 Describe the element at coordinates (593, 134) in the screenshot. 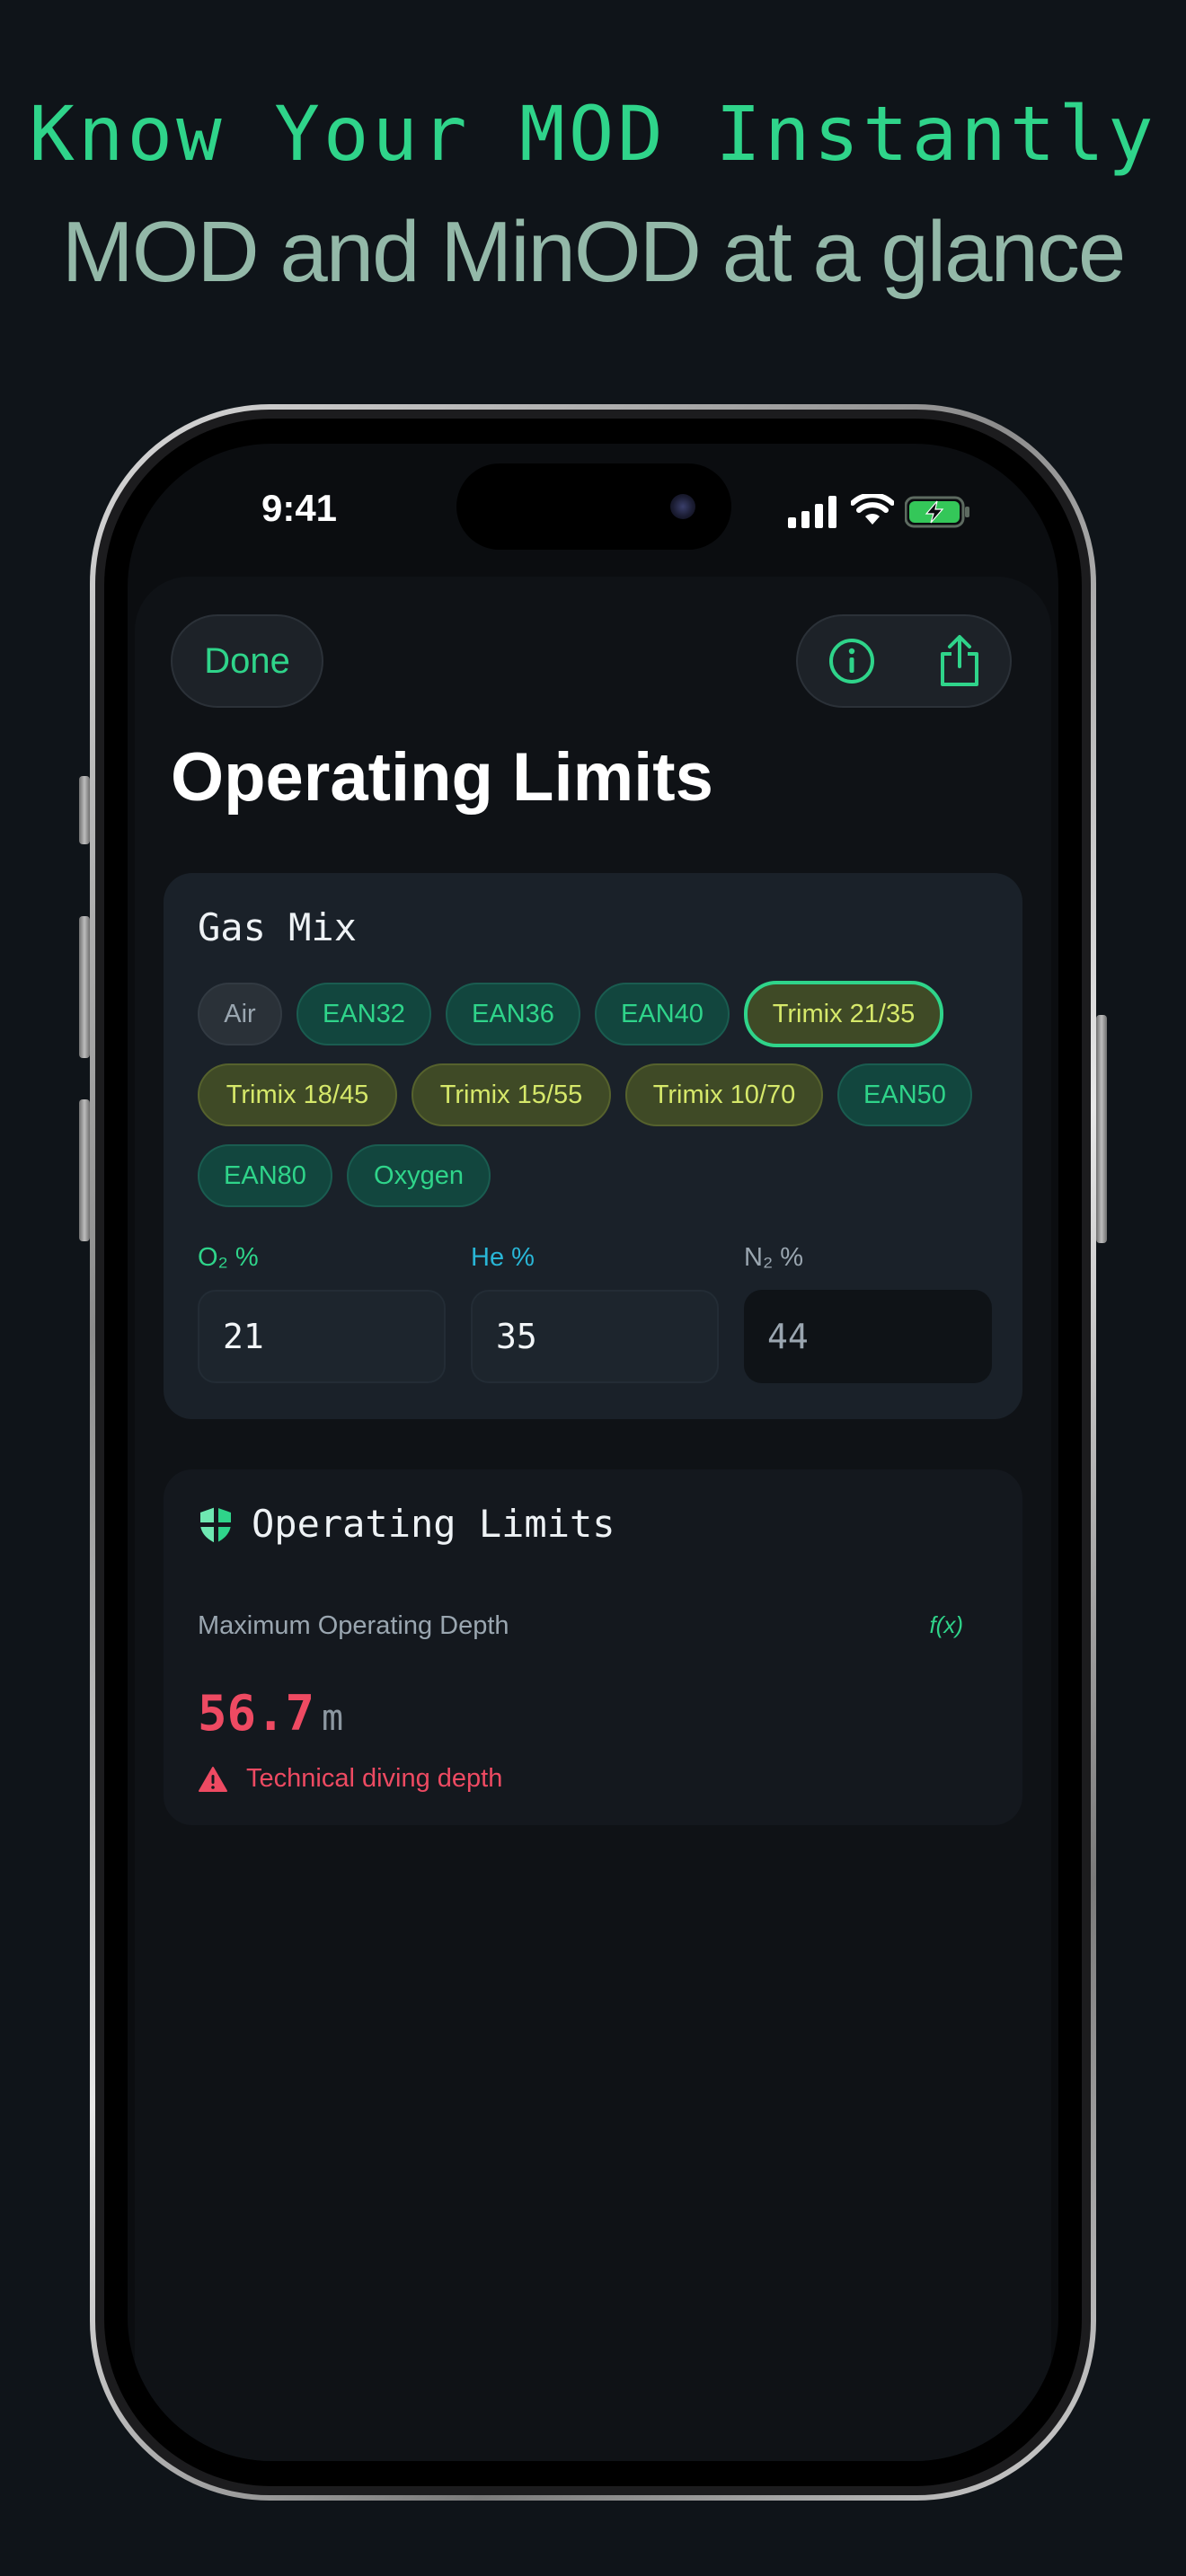

I see `marketing-headline: Know Your MOD Instantly` at that location.